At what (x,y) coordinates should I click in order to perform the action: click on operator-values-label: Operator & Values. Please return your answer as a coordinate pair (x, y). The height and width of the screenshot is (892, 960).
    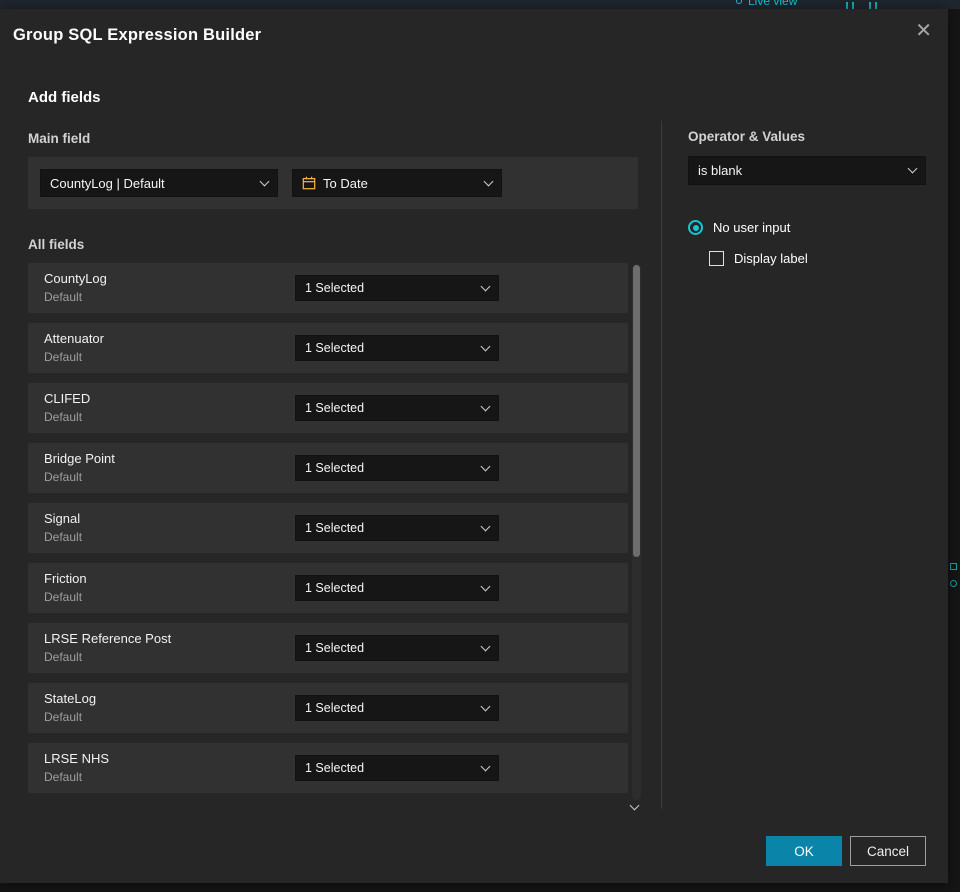
    Looking at the image, I should click on (747, 136).